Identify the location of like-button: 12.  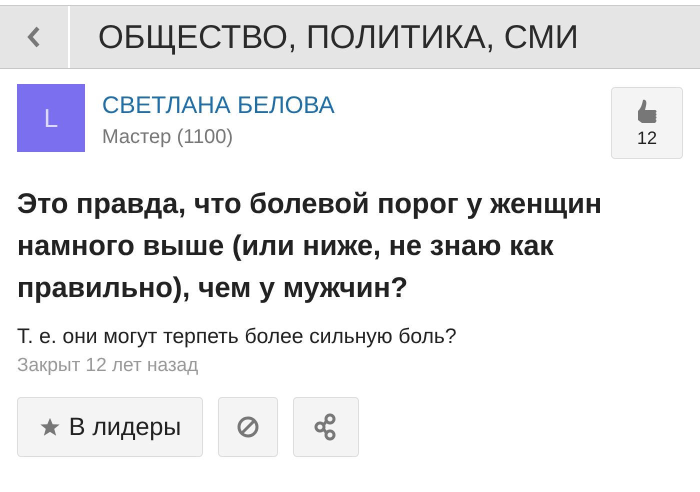
(647, 123).